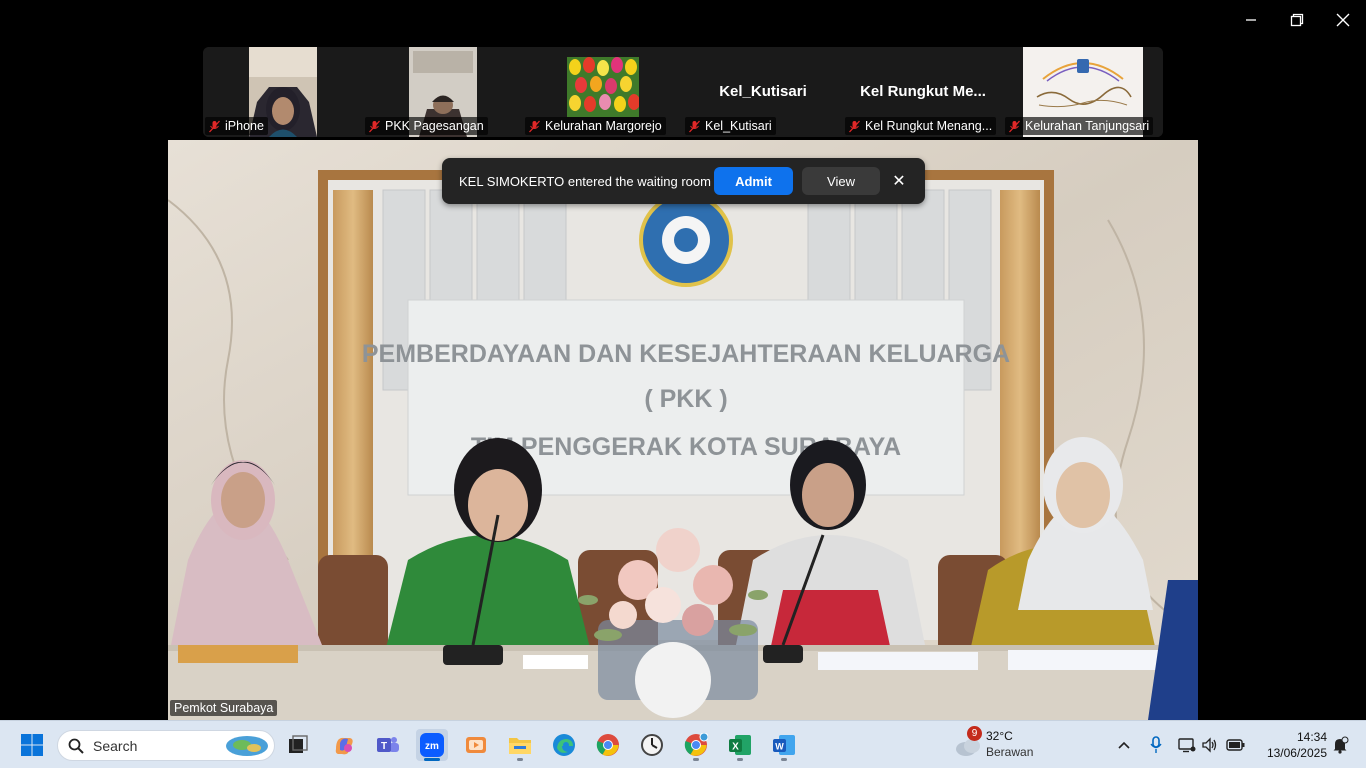 This screenshot has width=1366, height=768. Describe the element at coordinates (603, 126) in the screenshot. I see `participant-name: Kelurahan Margorejo` at that location.